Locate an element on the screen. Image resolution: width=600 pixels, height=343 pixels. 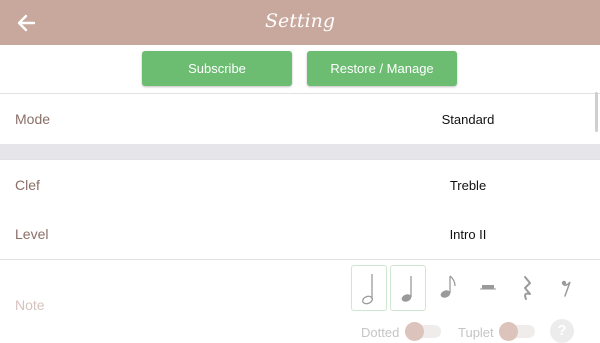
half-rest-option is located at coordinates (487, 287).